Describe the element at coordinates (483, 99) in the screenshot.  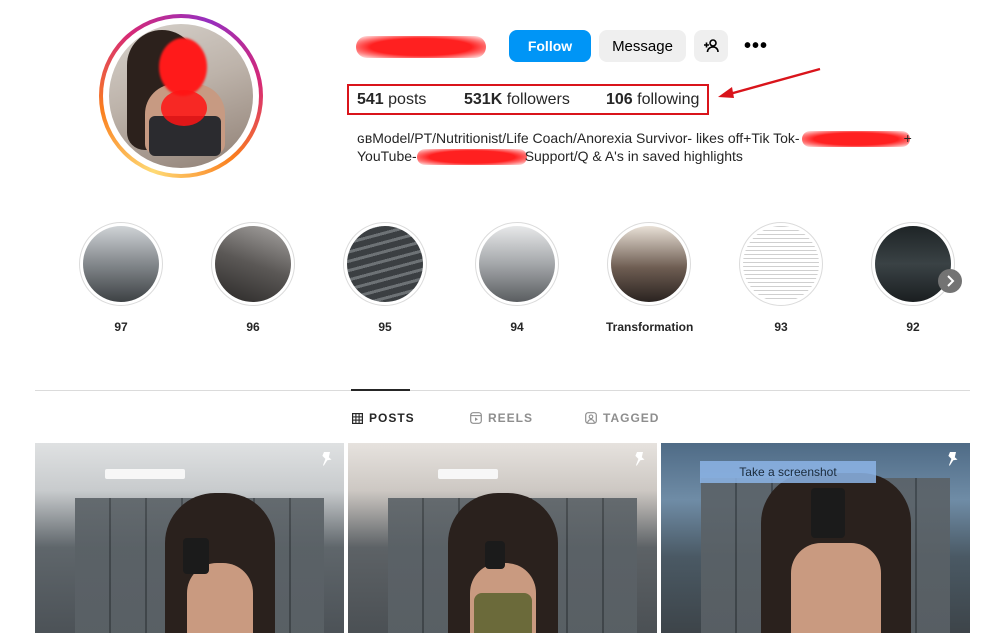
I see `followers-count-value: 531K` at that location.